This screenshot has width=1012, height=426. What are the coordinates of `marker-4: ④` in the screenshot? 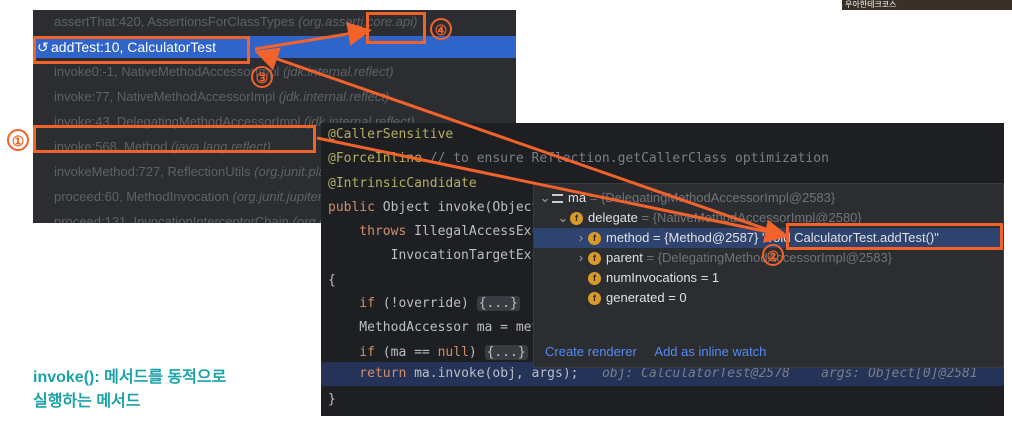 It's located at (441, 29).